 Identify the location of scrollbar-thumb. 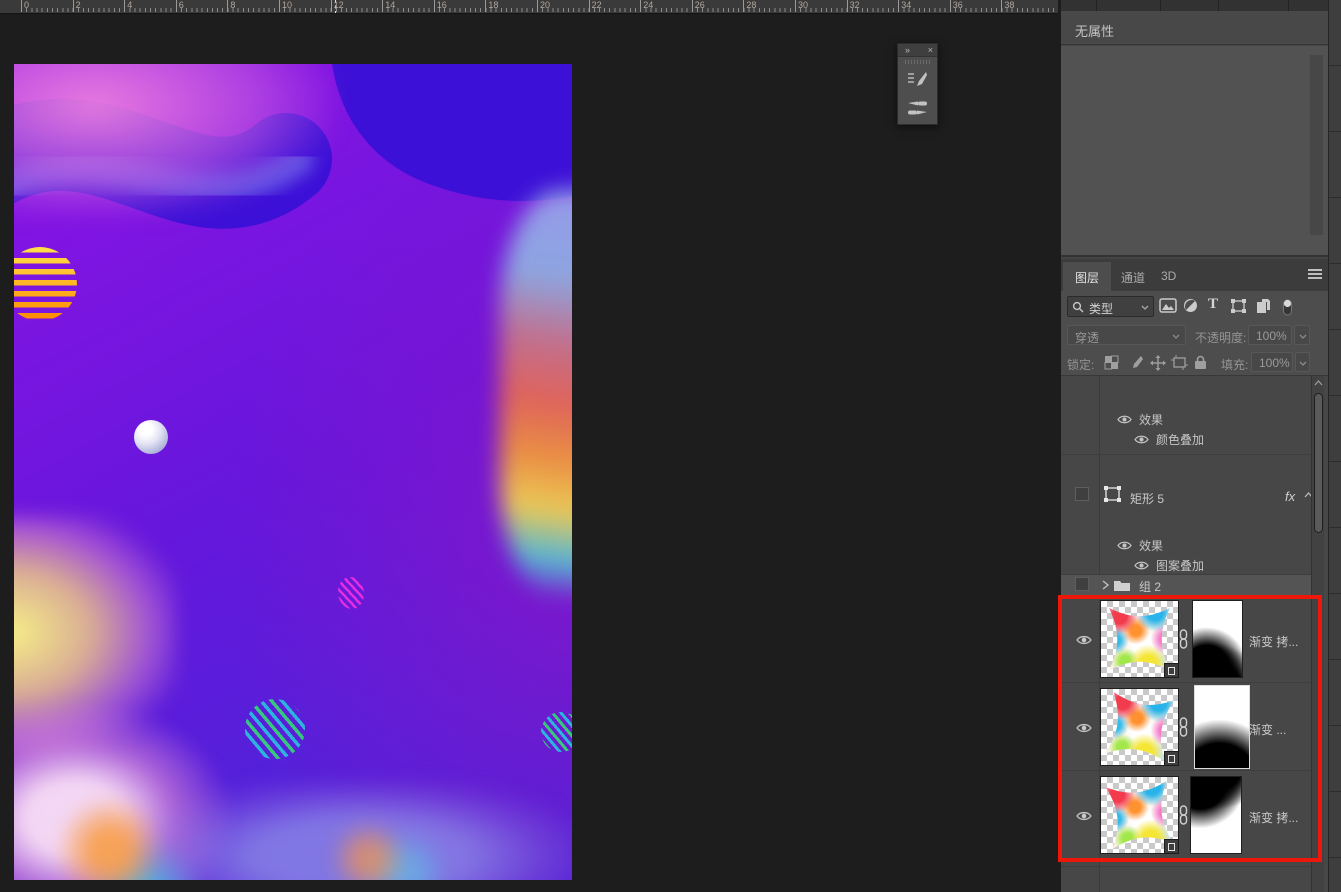
(1318, 463).